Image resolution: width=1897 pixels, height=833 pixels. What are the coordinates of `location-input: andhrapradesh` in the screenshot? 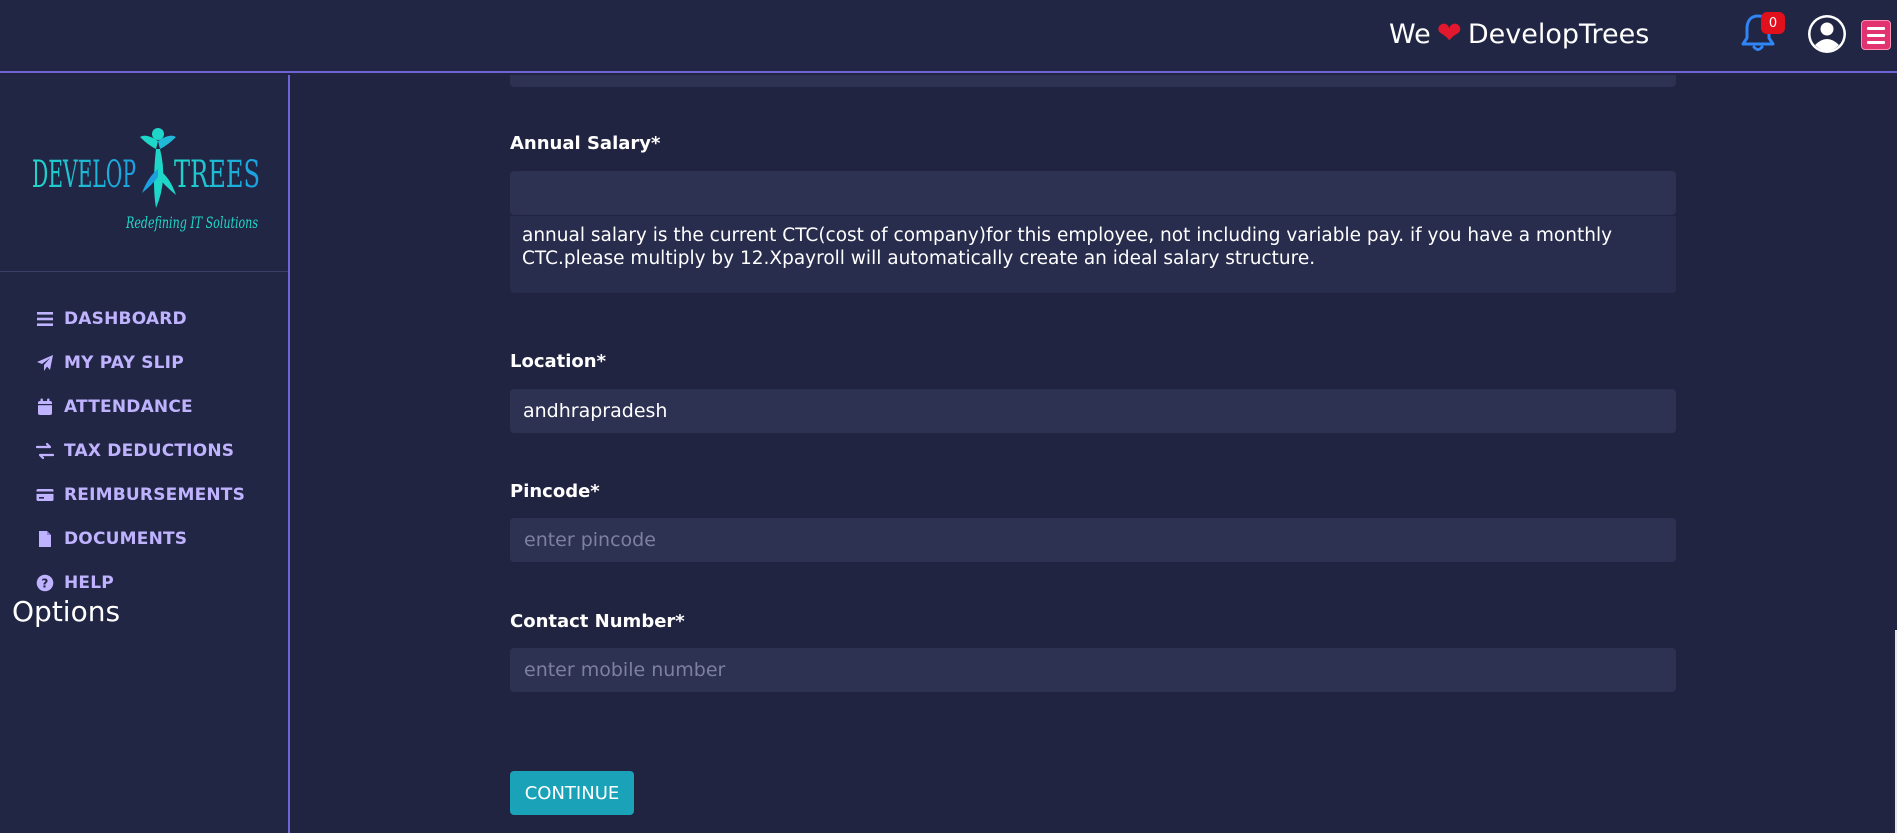 It's located at (1093, 411).